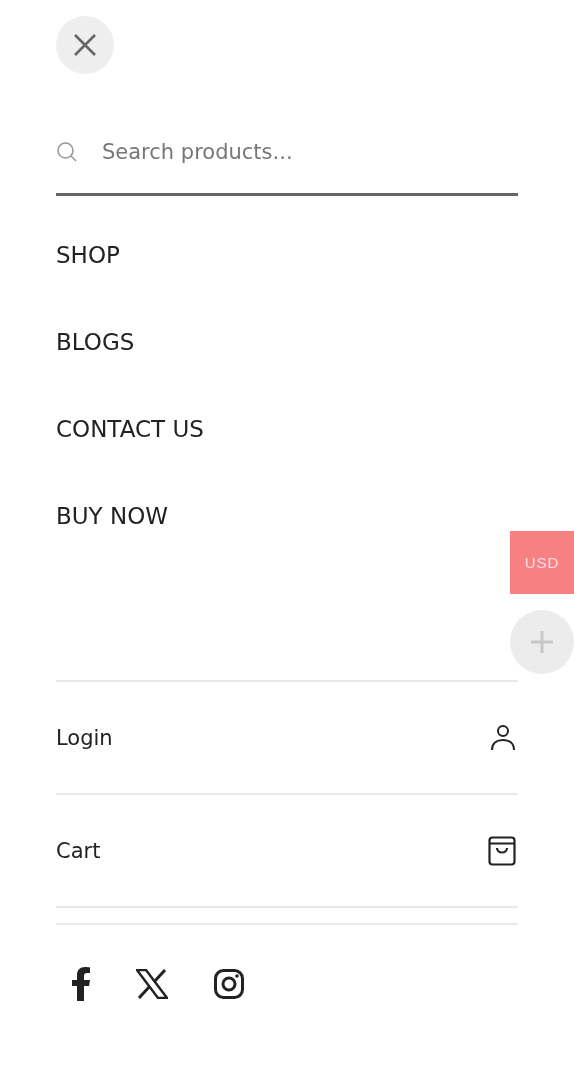 The width and height of the screenshot is (574, 1080). I want to click on user-icon, so click(503, 737).